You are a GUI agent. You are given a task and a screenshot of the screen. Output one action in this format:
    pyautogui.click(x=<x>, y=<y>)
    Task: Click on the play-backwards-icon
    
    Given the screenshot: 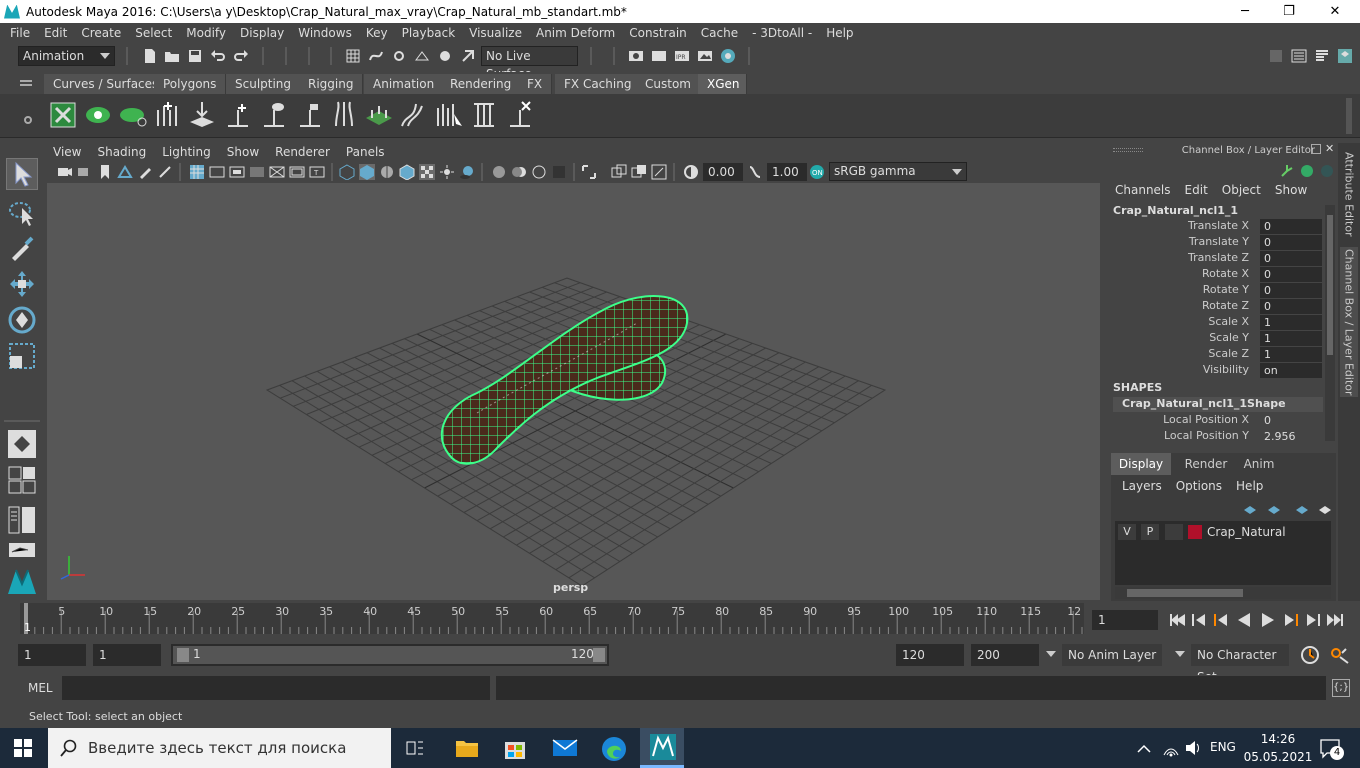 What is the action you would take?
    pyautogui.click(x=1244, y=620)
    